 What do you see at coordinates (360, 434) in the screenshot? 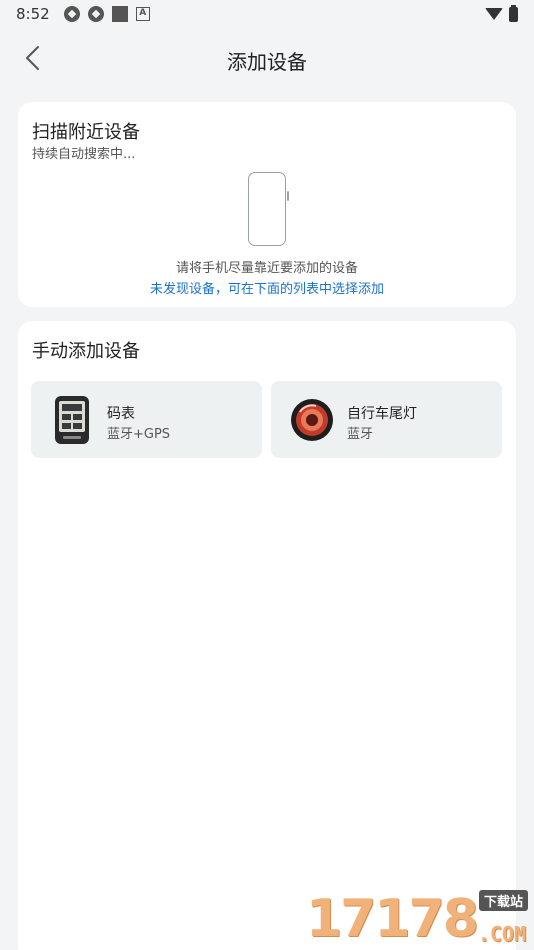
I see `device-type: 蓝牙` at bounding box center [360, 434].